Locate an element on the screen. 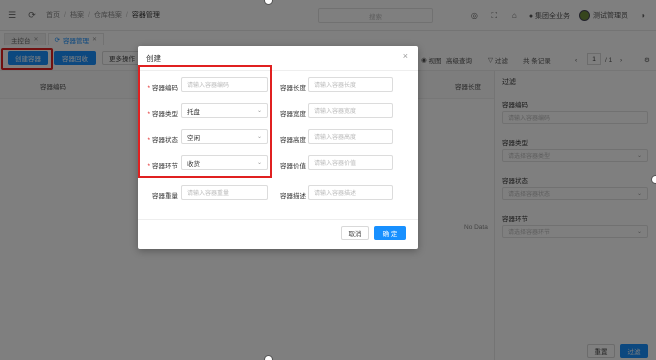 This screenshot has height=360, width=656. field-label-weight: 容器重量 is located at coordinates (158, 195).